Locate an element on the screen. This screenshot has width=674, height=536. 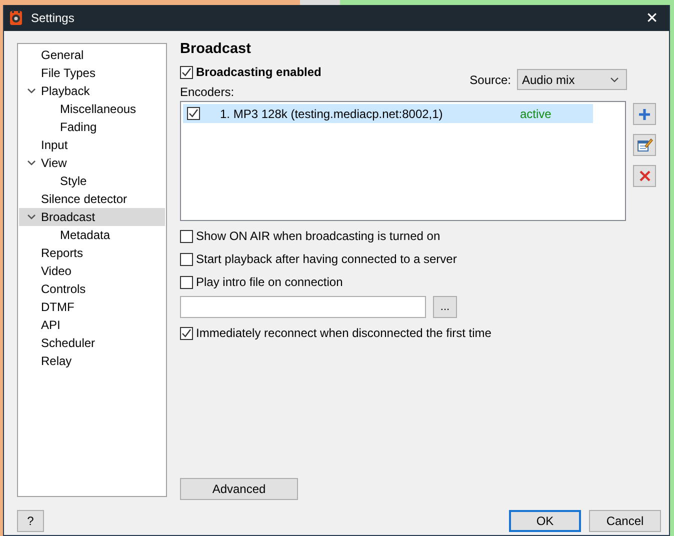
tree-item: Style is located at coordinates (92, 181).